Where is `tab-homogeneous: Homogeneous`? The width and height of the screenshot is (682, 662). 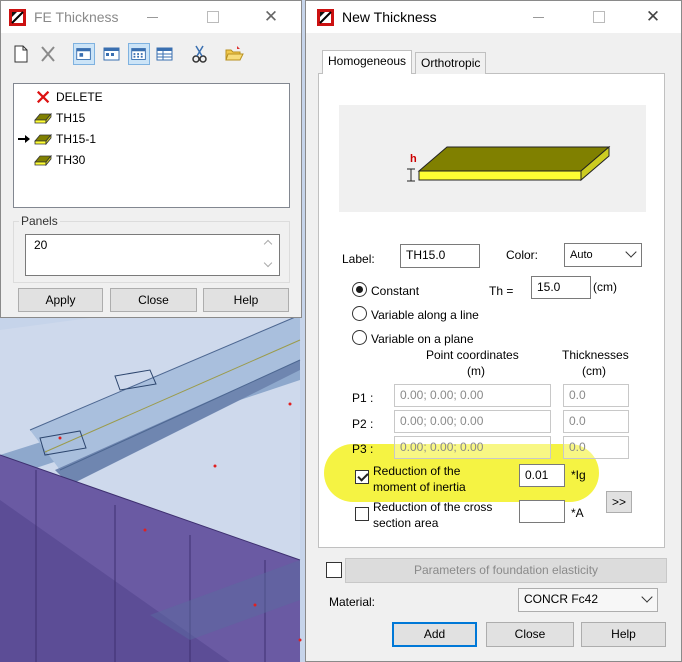
tab-homogeneous: Homogeneous is located at coordinates (367, 62).